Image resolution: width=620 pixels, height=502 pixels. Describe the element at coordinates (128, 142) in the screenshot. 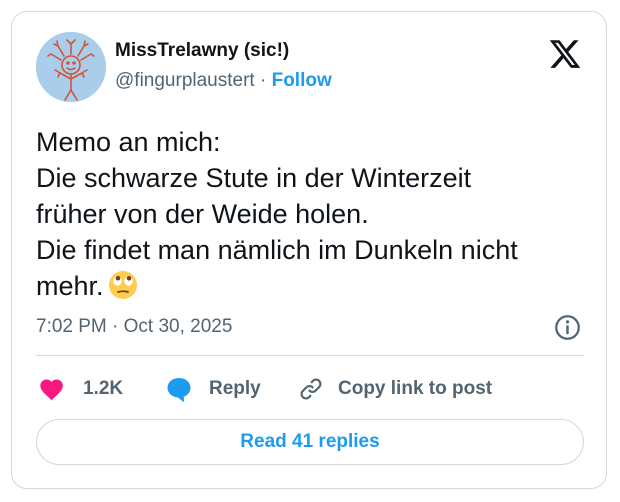

I see `tweet-line: Memo an mich:` at that location.